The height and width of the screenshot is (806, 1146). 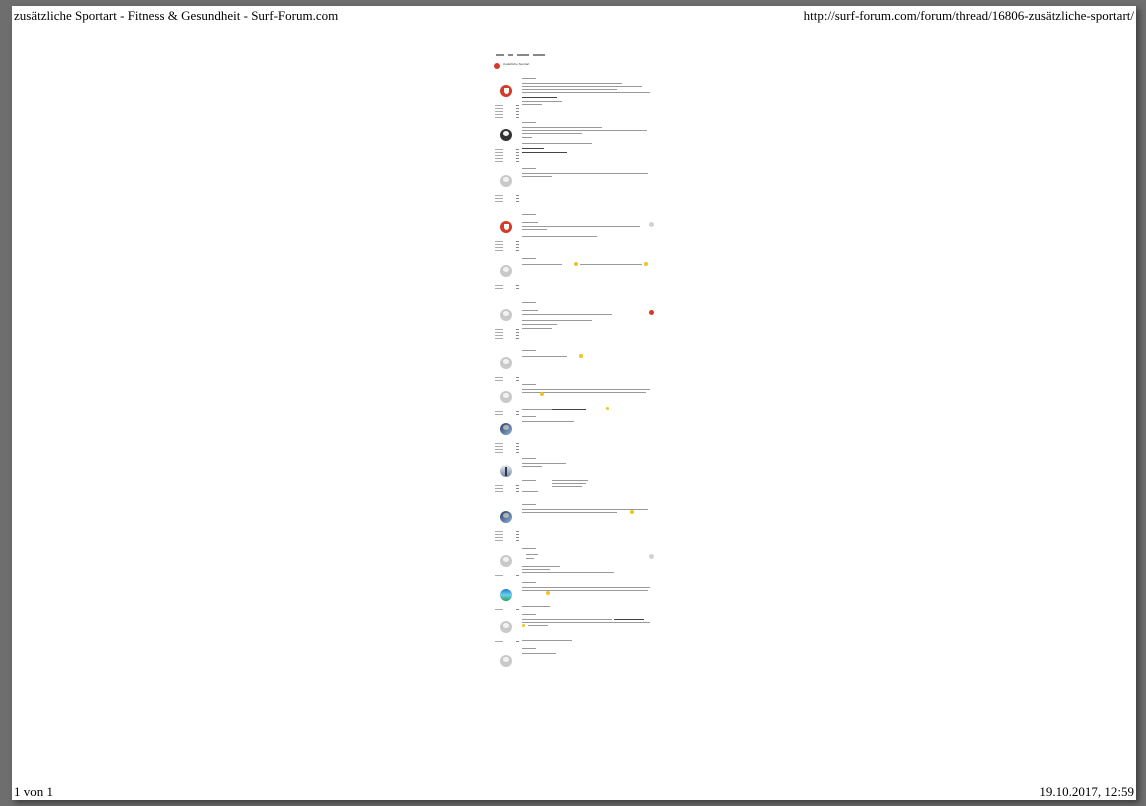 I want to click on thread-meta: — —, so click(x=505, y=67).